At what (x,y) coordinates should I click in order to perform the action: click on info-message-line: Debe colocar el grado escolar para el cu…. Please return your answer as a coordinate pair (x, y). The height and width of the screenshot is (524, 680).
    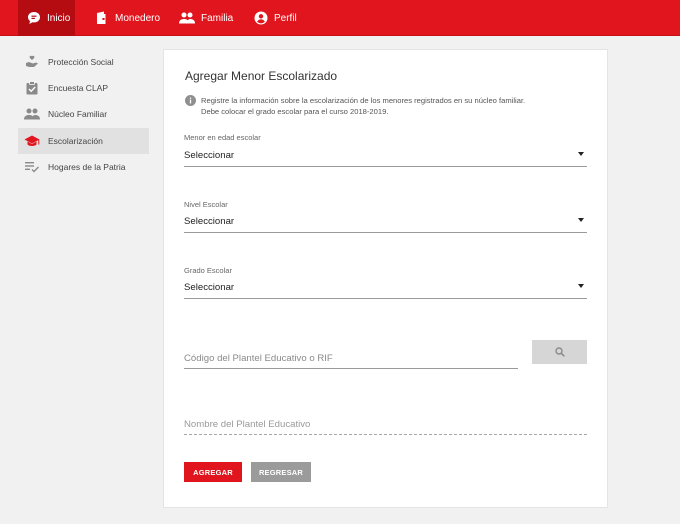
    Looking at the image, I should click on (295, 111).